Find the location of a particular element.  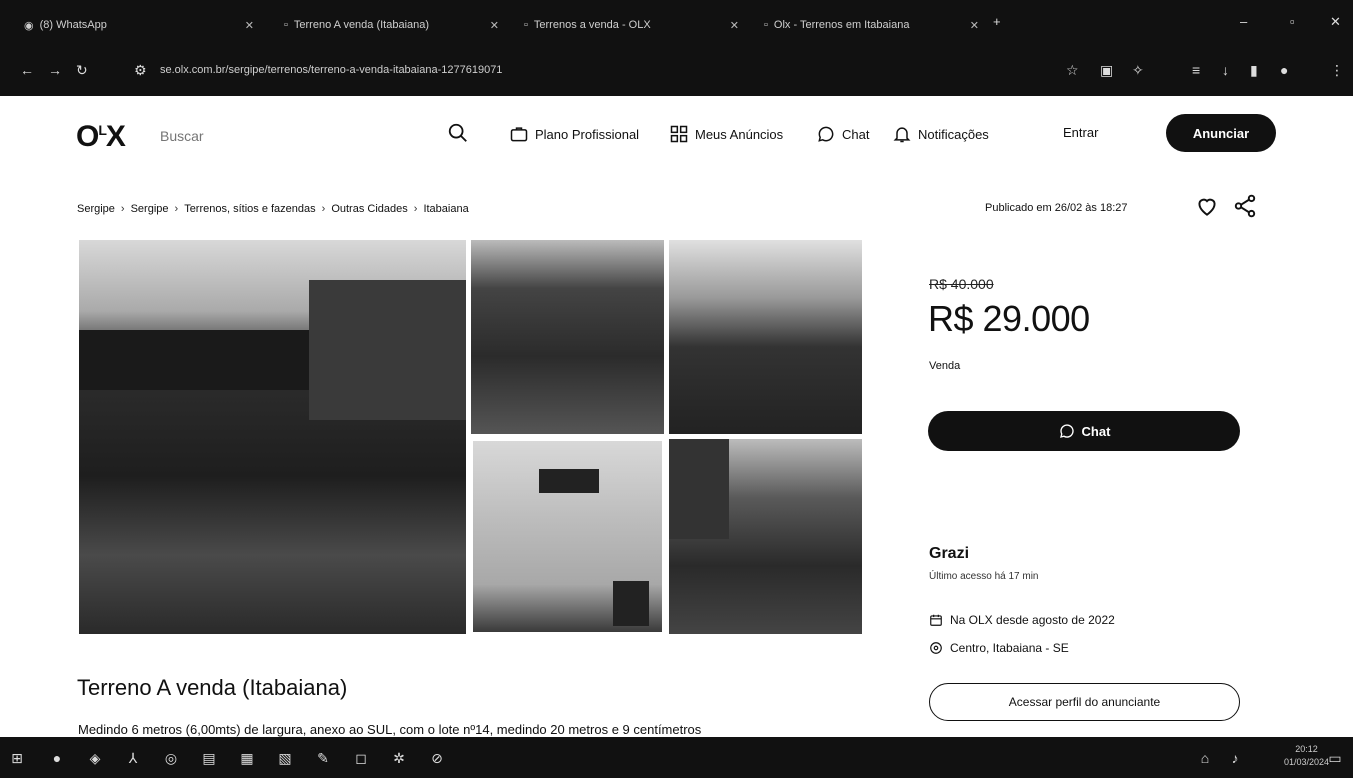

app-icon: ▤ is located at coordinates (209, 758).